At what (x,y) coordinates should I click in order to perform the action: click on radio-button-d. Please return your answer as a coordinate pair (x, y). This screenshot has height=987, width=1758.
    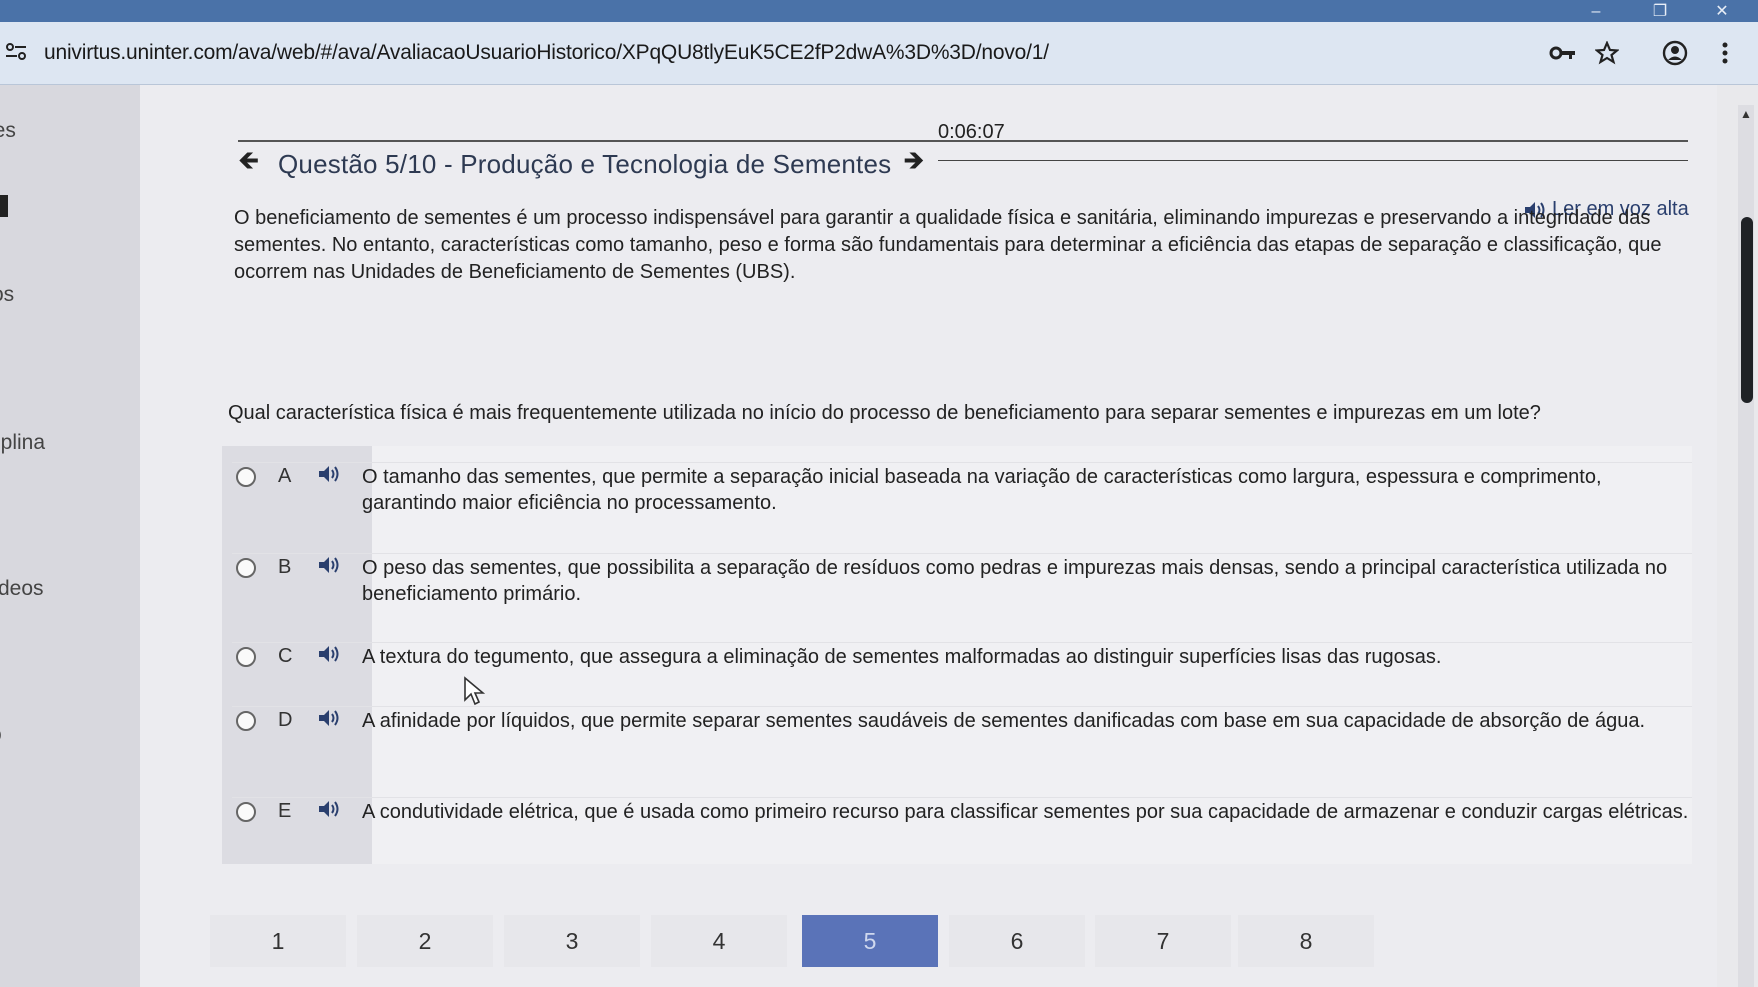
    Looking at the image, I should click on (246, 721).